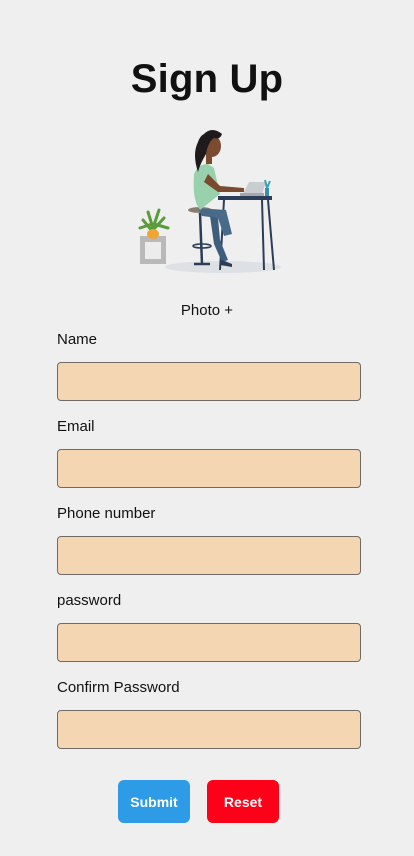 This screenshot has height=856, width=414. I want to click on desk-plant, so click(267, 192).